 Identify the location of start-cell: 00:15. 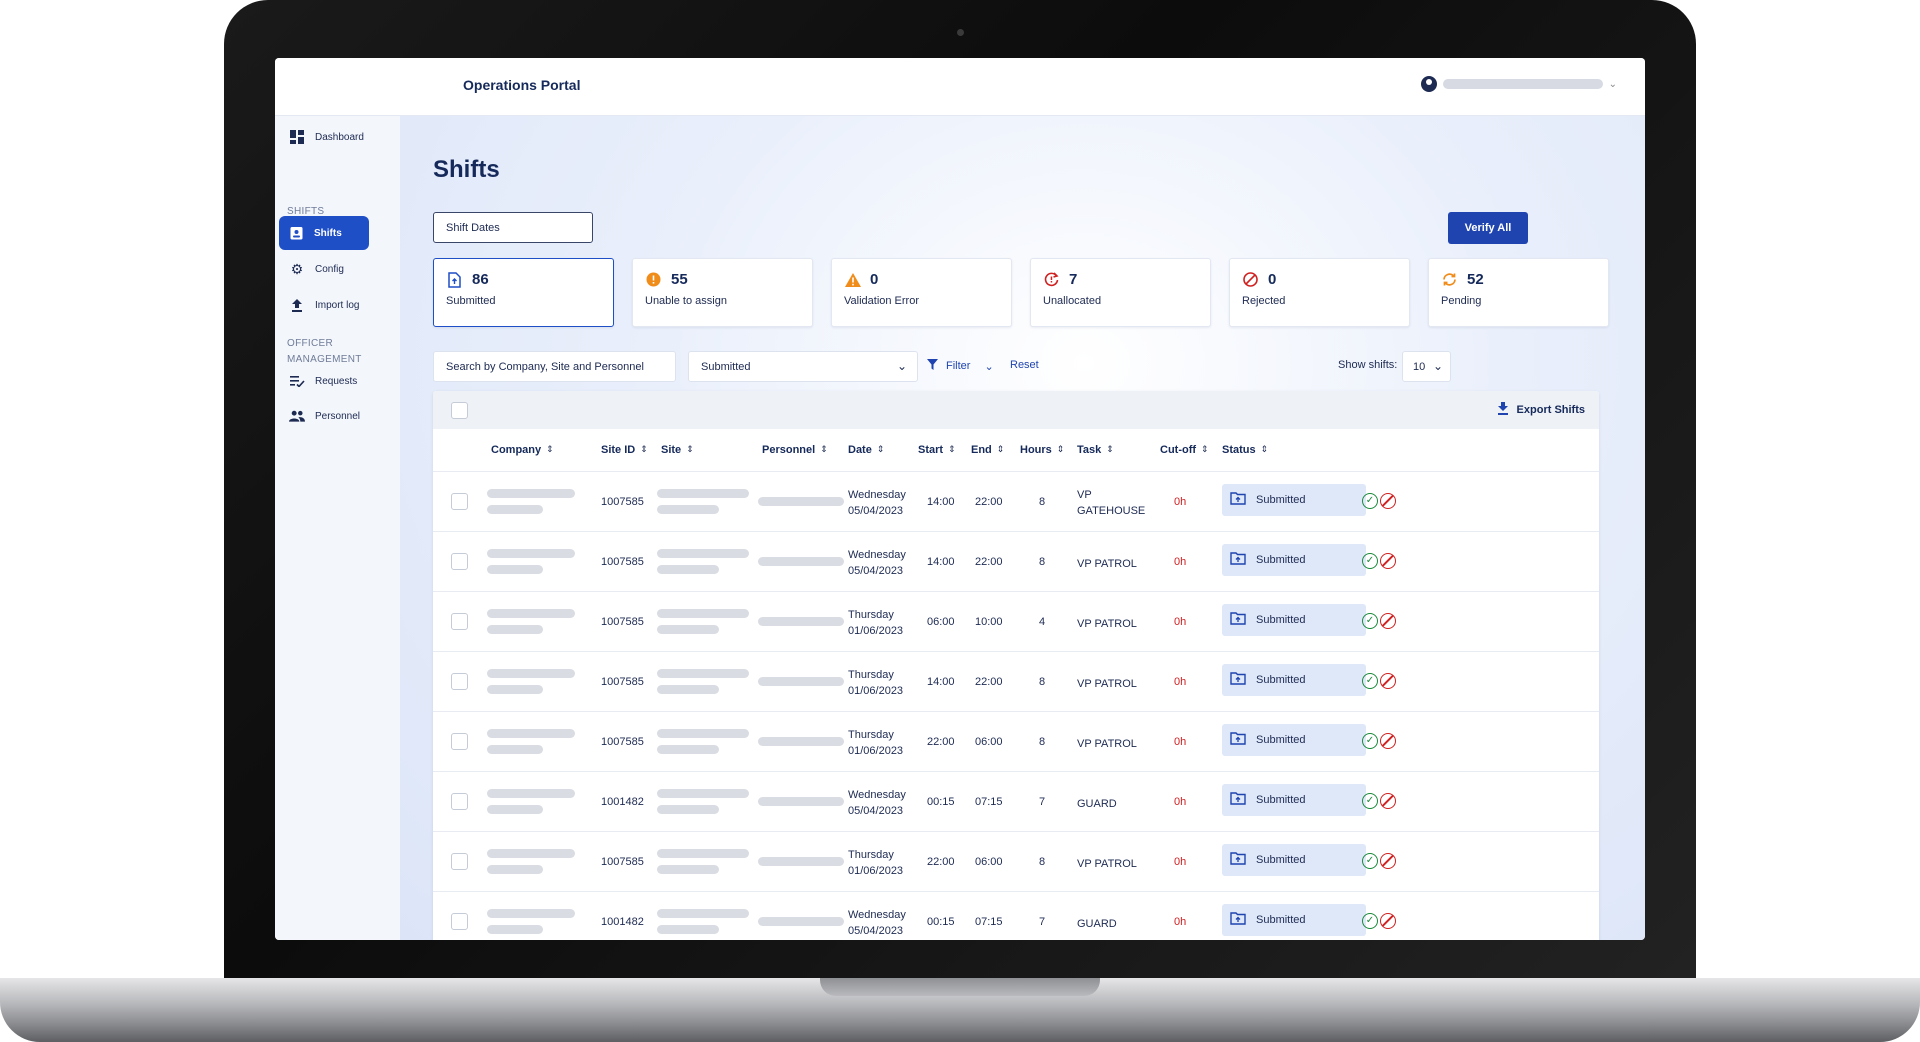
(941, 802).